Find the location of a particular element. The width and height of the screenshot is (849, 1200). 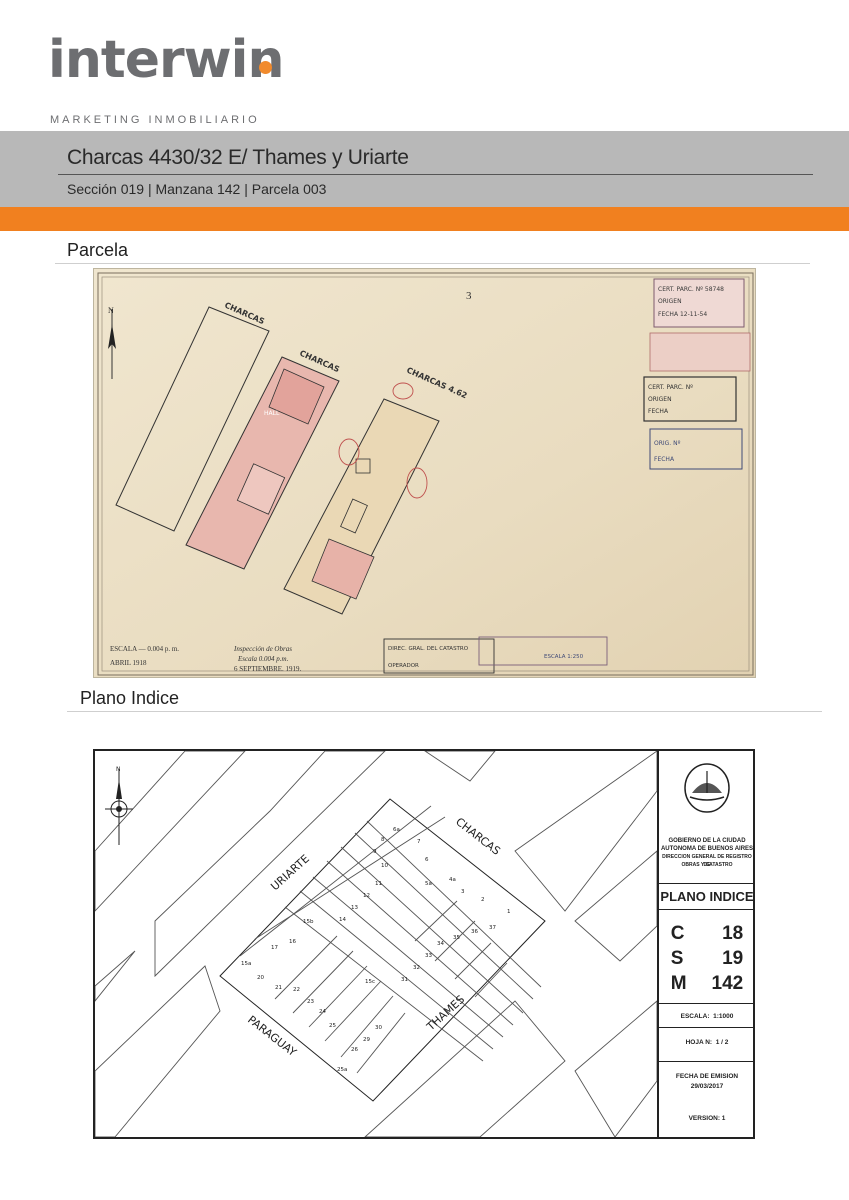

code-row: C 18 is located at coordinates (707, 933).